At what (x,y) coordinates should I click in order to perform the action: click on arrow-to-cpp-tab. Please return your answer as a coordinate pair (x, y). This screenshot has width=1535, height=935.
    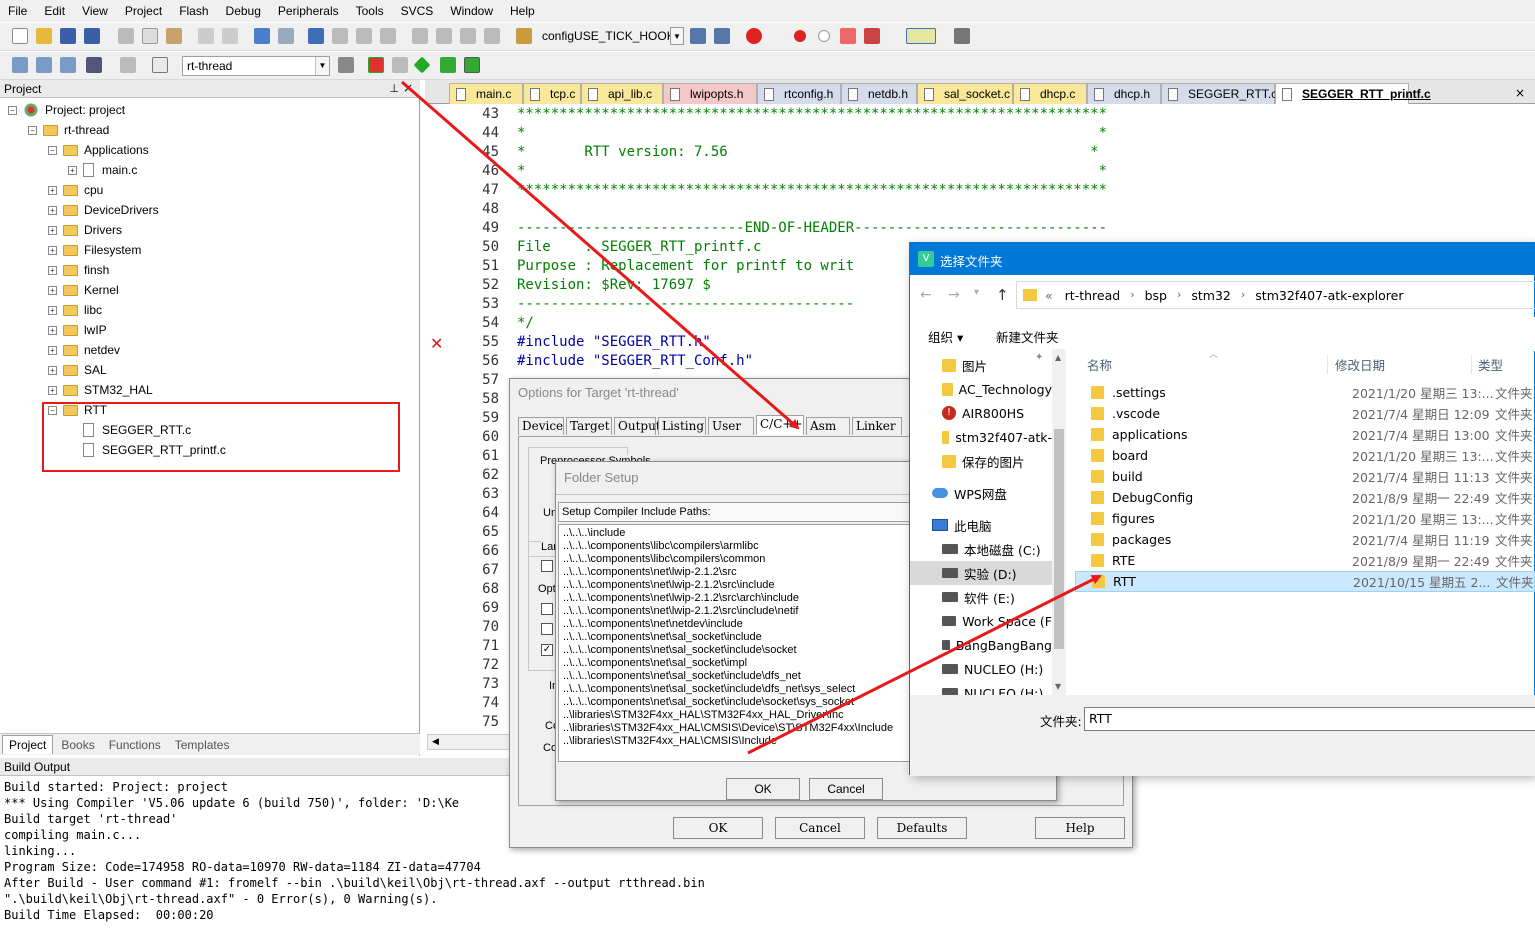
    Looking at the image, I should click on (600, 255).